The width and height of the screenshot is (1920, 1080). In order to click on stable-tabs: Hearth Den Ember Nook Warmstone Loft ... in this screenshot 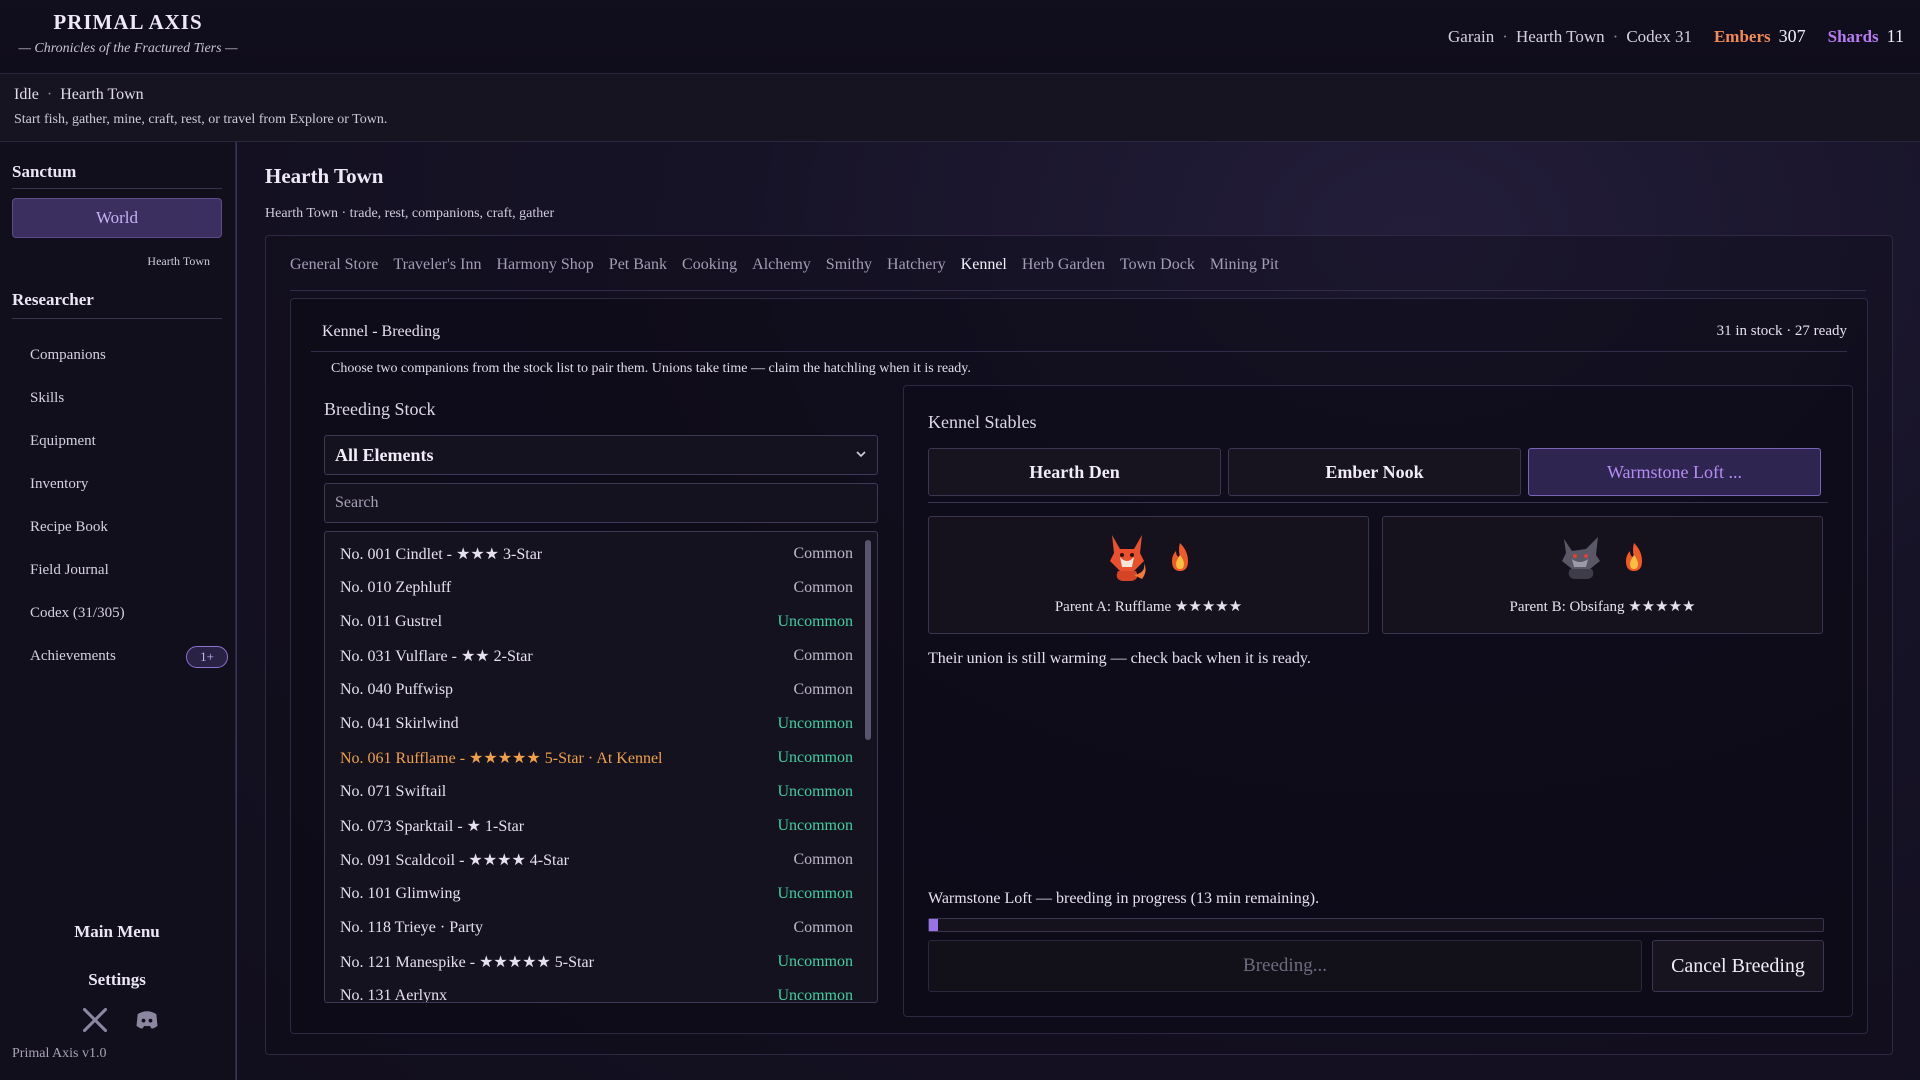, I will do `click(1374, 472)`.